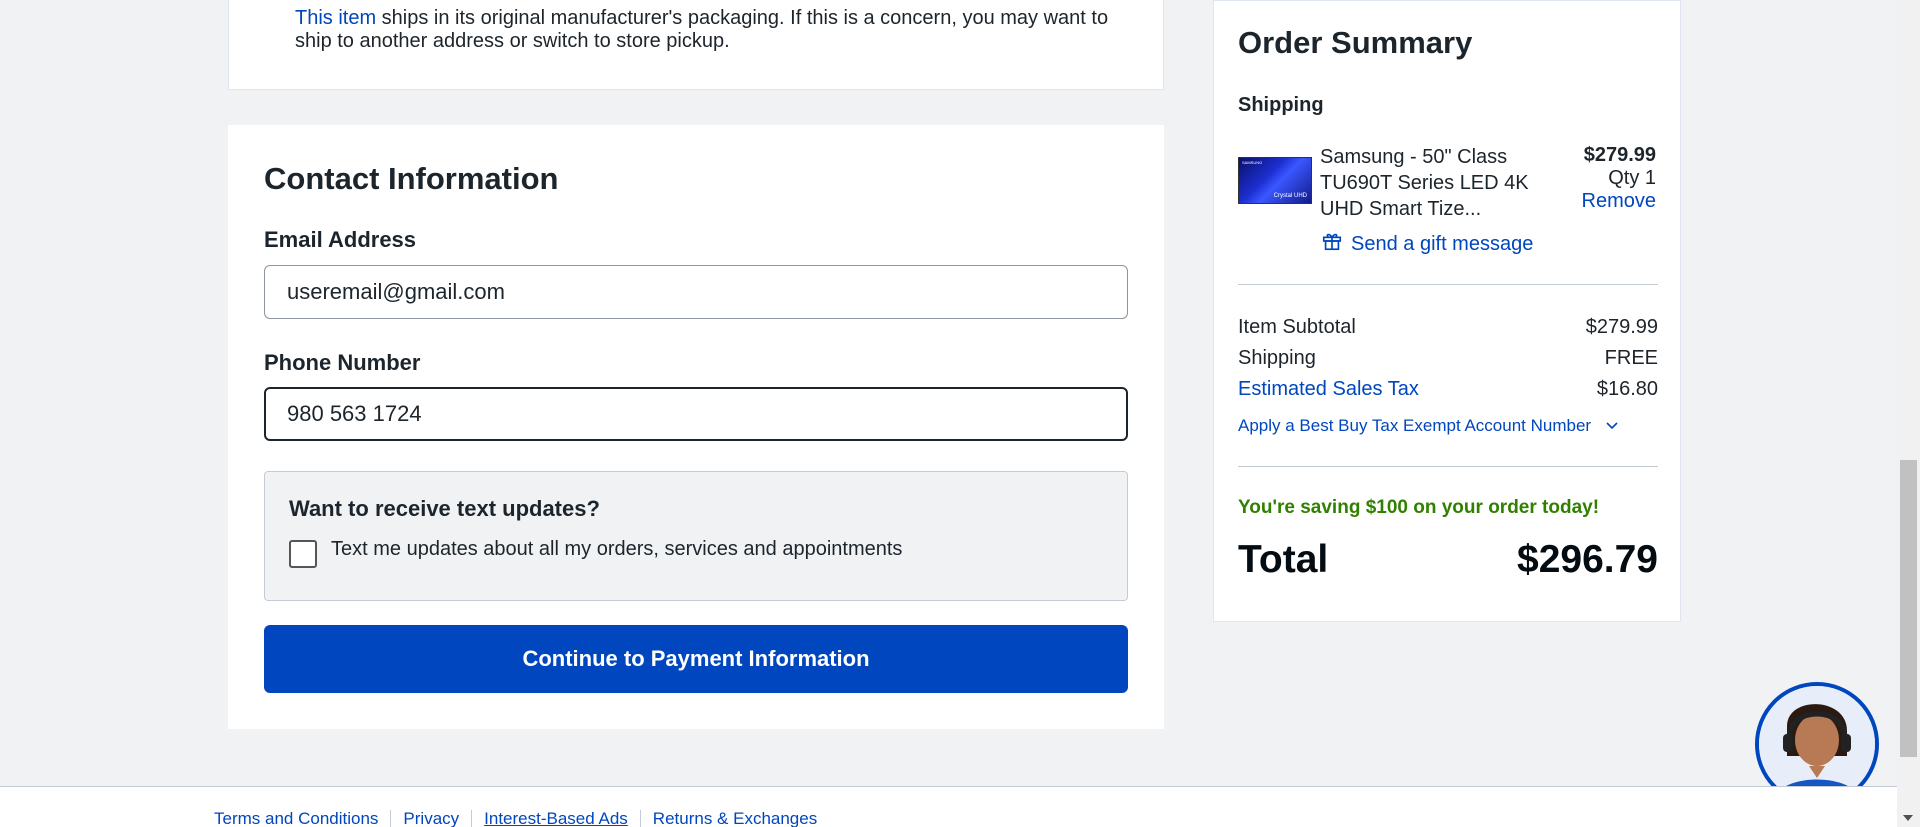  I want to click on thumbnail-badge: Crystal UHD, so click(1290, 196).